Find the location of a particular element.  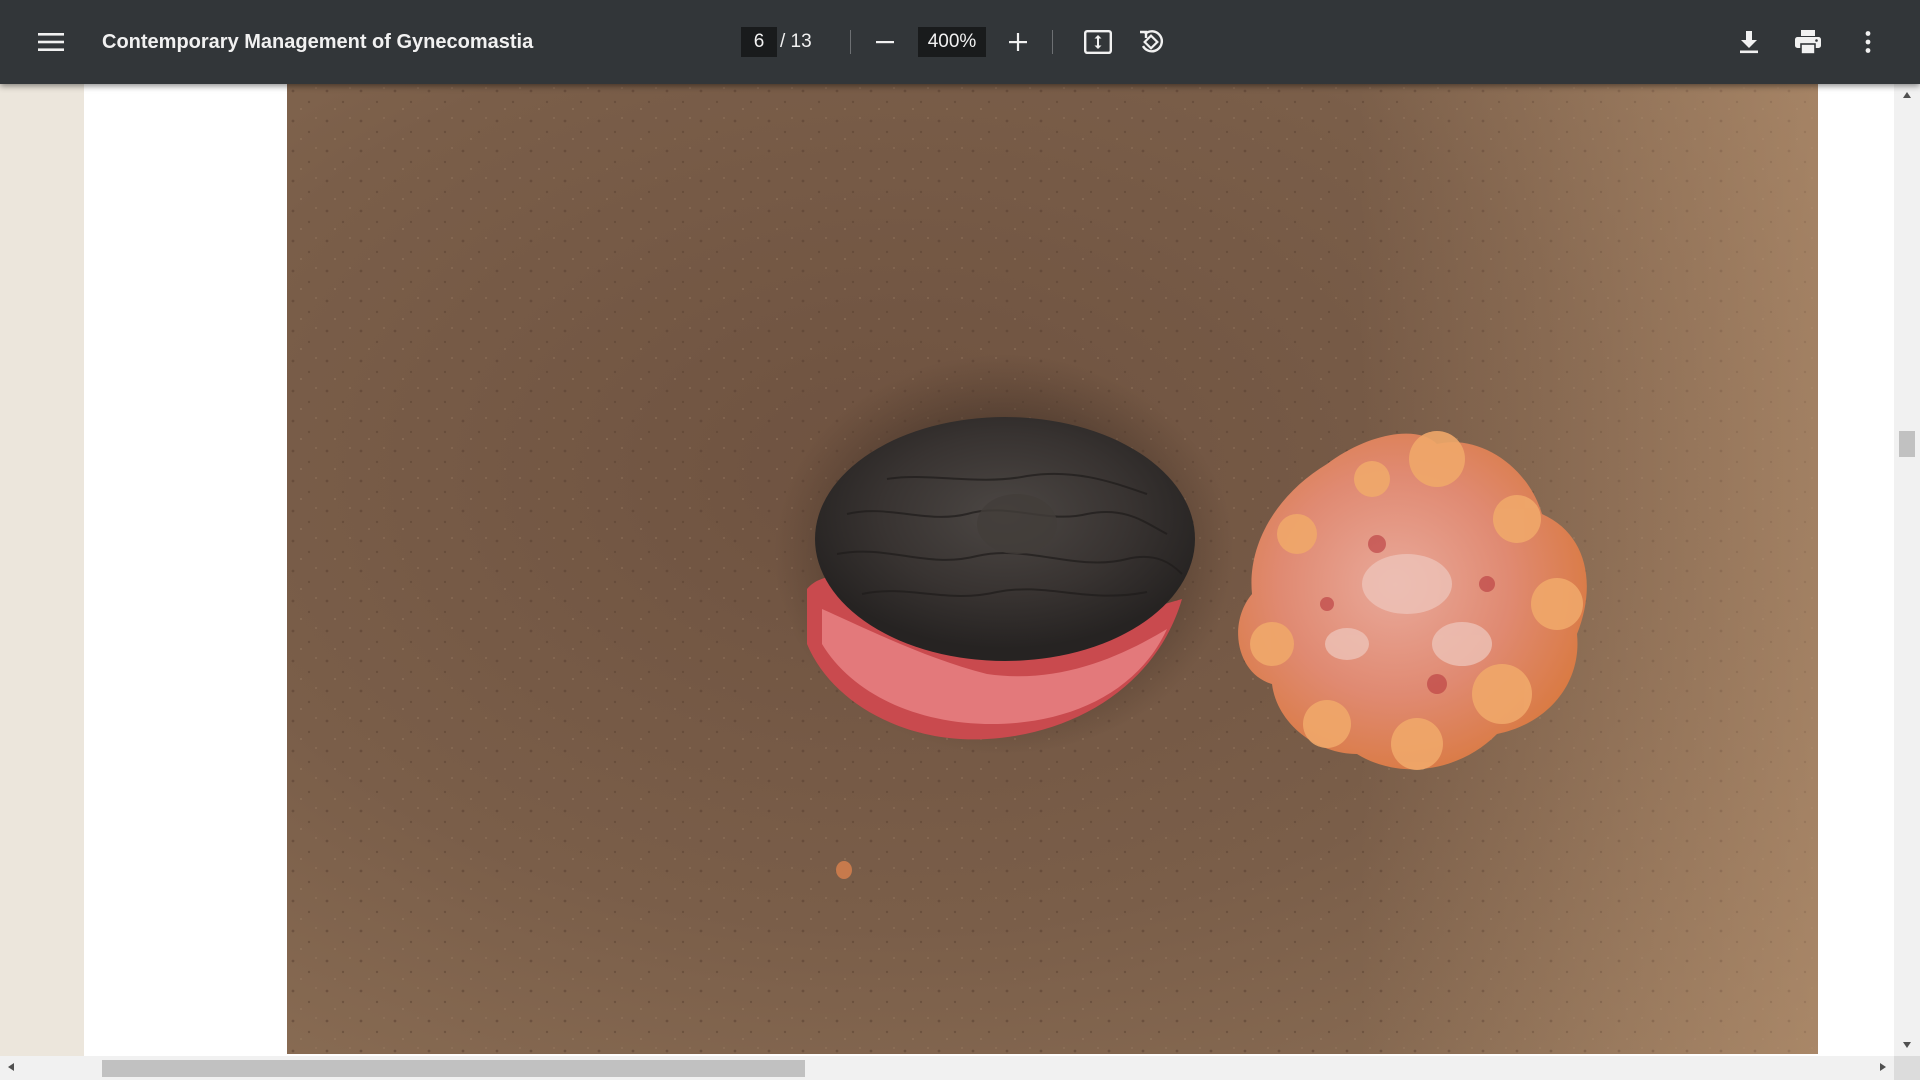

triangle-right-icon is located at coordinates (1883, 1068).